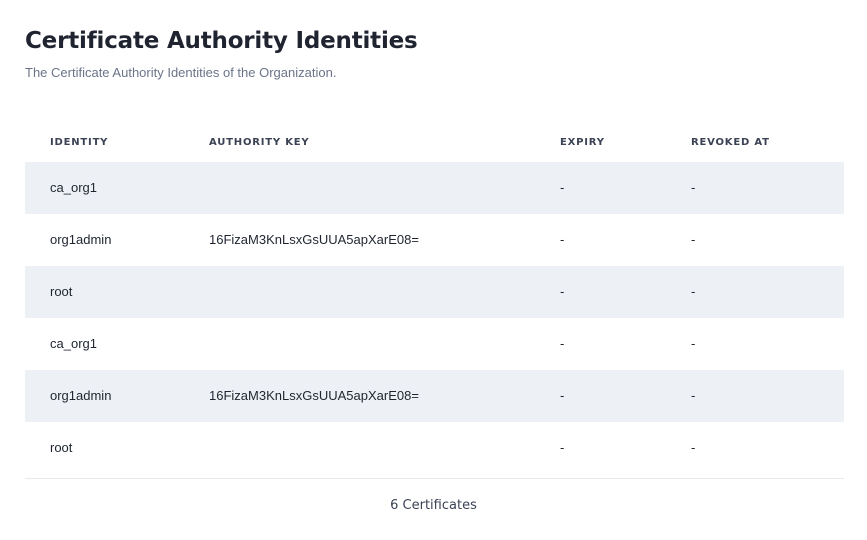 The width and height of the screenshot is (867, 540). Describe the element at coordinates (79, 142) in the screenshot. I see `column-header-identity: IDENTITY` at that location.